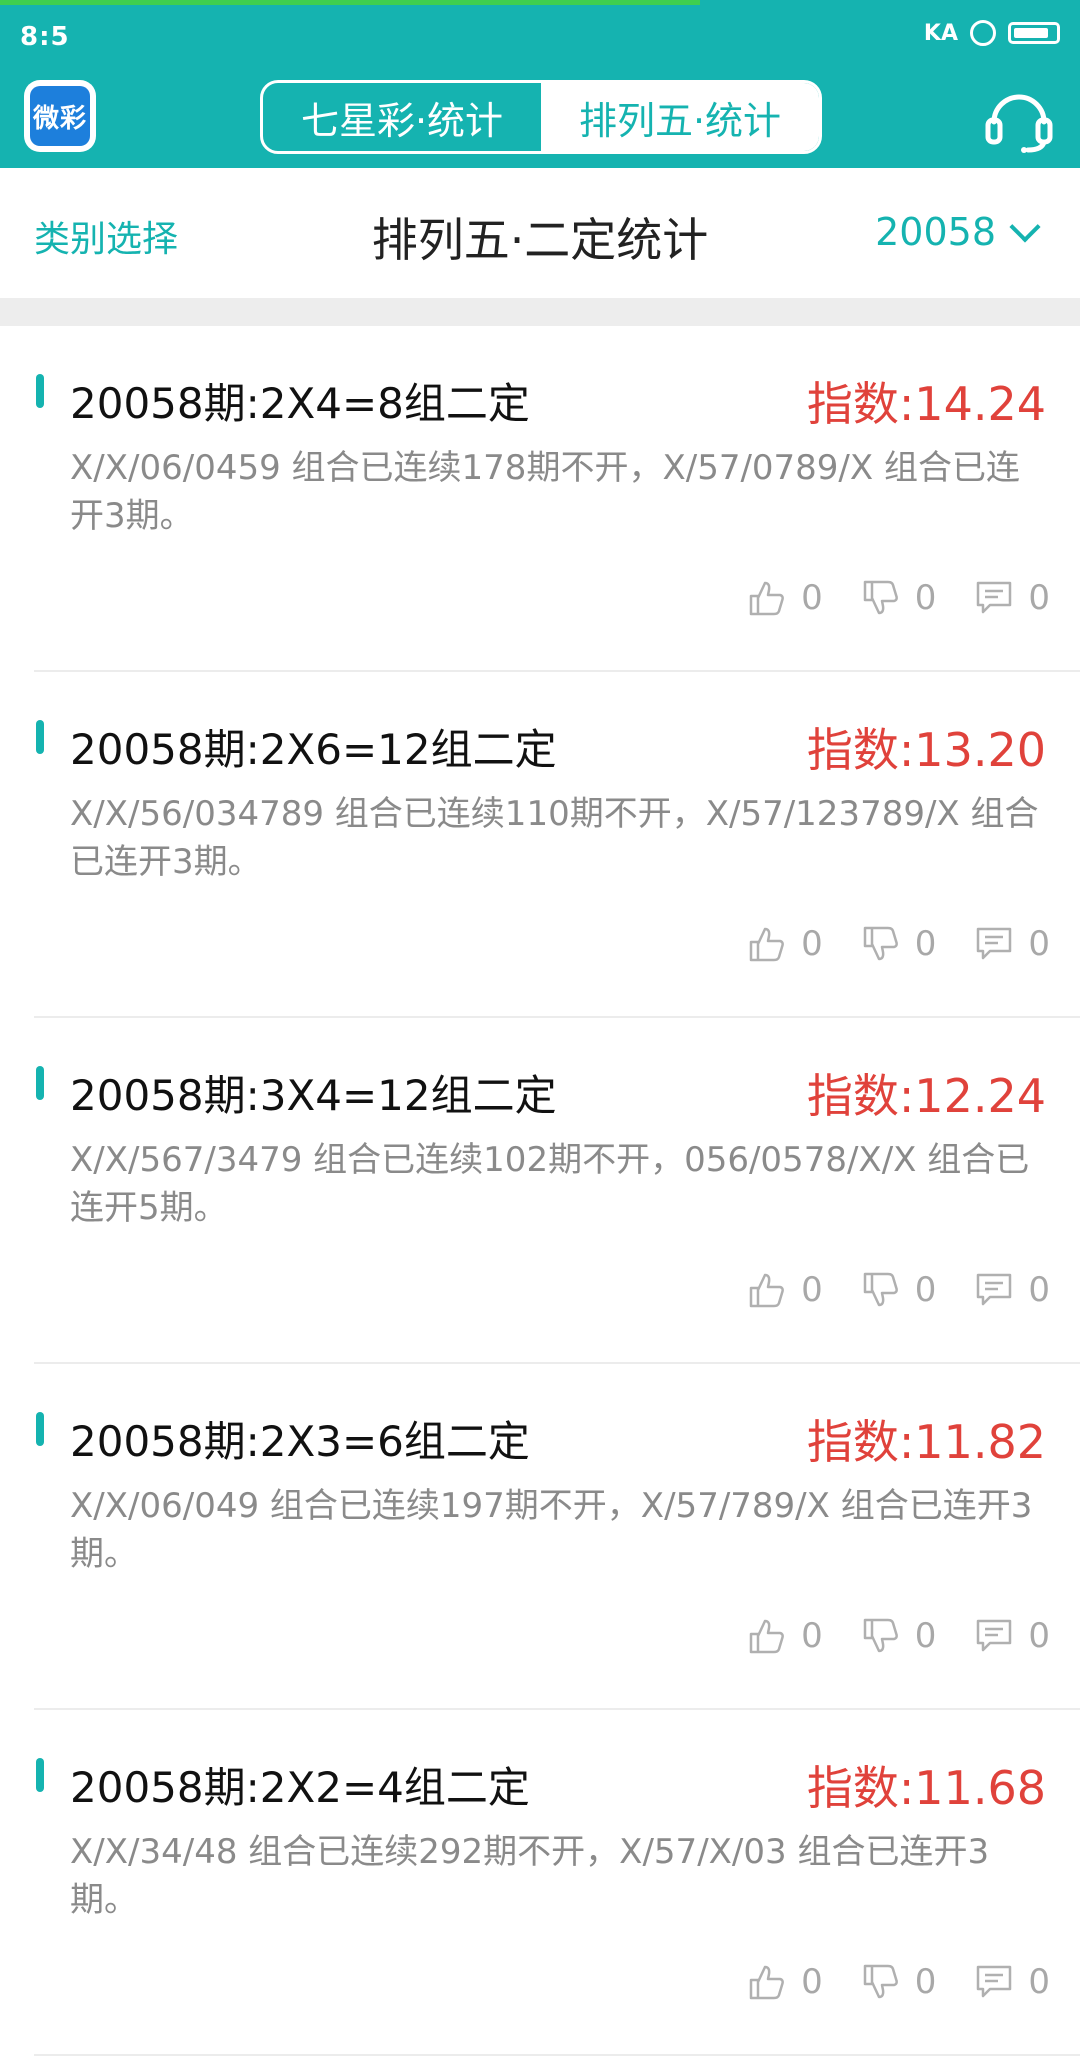 This screenshot has width=1080, height=2063. I want to click on network-label: KA, so click(940, 33).